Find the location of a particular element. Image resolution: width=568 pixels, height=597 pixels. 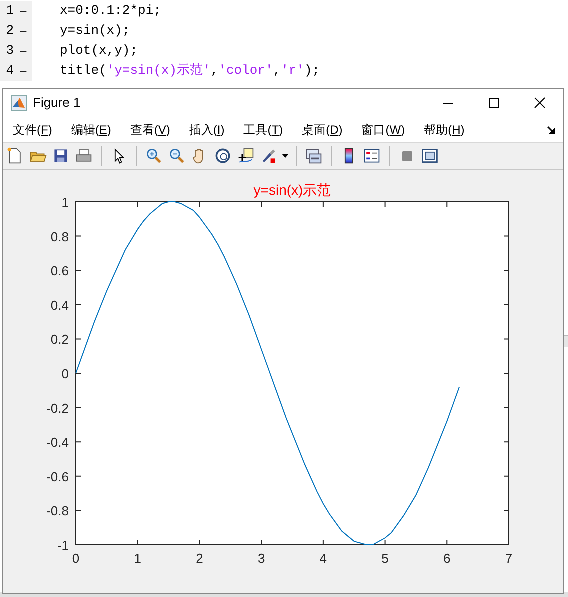

tick-label: -0.8 is located at coordinates (57, 511).